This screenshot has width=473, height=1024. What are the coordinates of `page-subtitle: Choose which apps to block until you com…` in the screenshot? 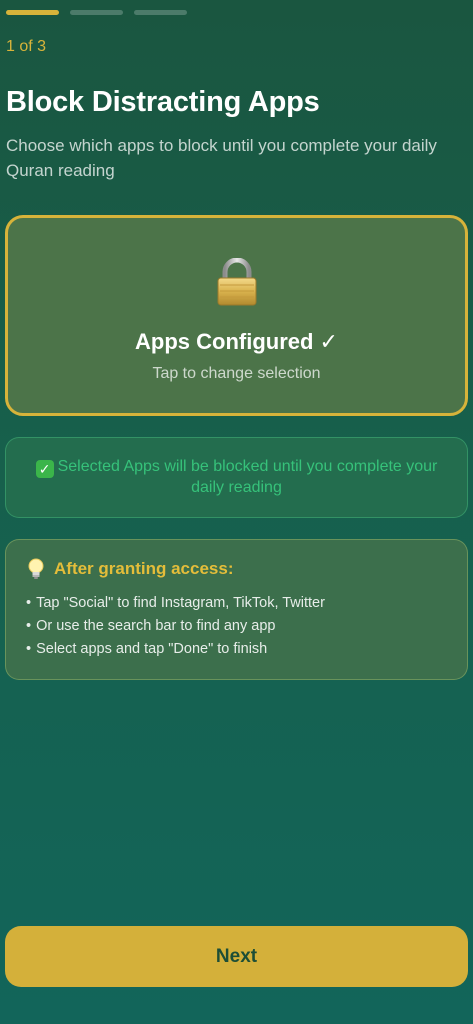 It's located at (221, 158).